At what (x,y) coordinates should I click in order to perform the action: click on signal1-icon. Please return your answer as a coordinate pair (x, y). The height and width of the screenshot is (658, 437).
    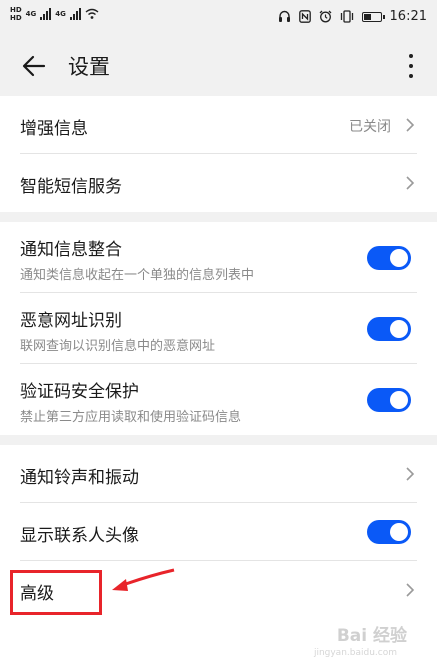
    Looking at the image, I should click on (46, 14).